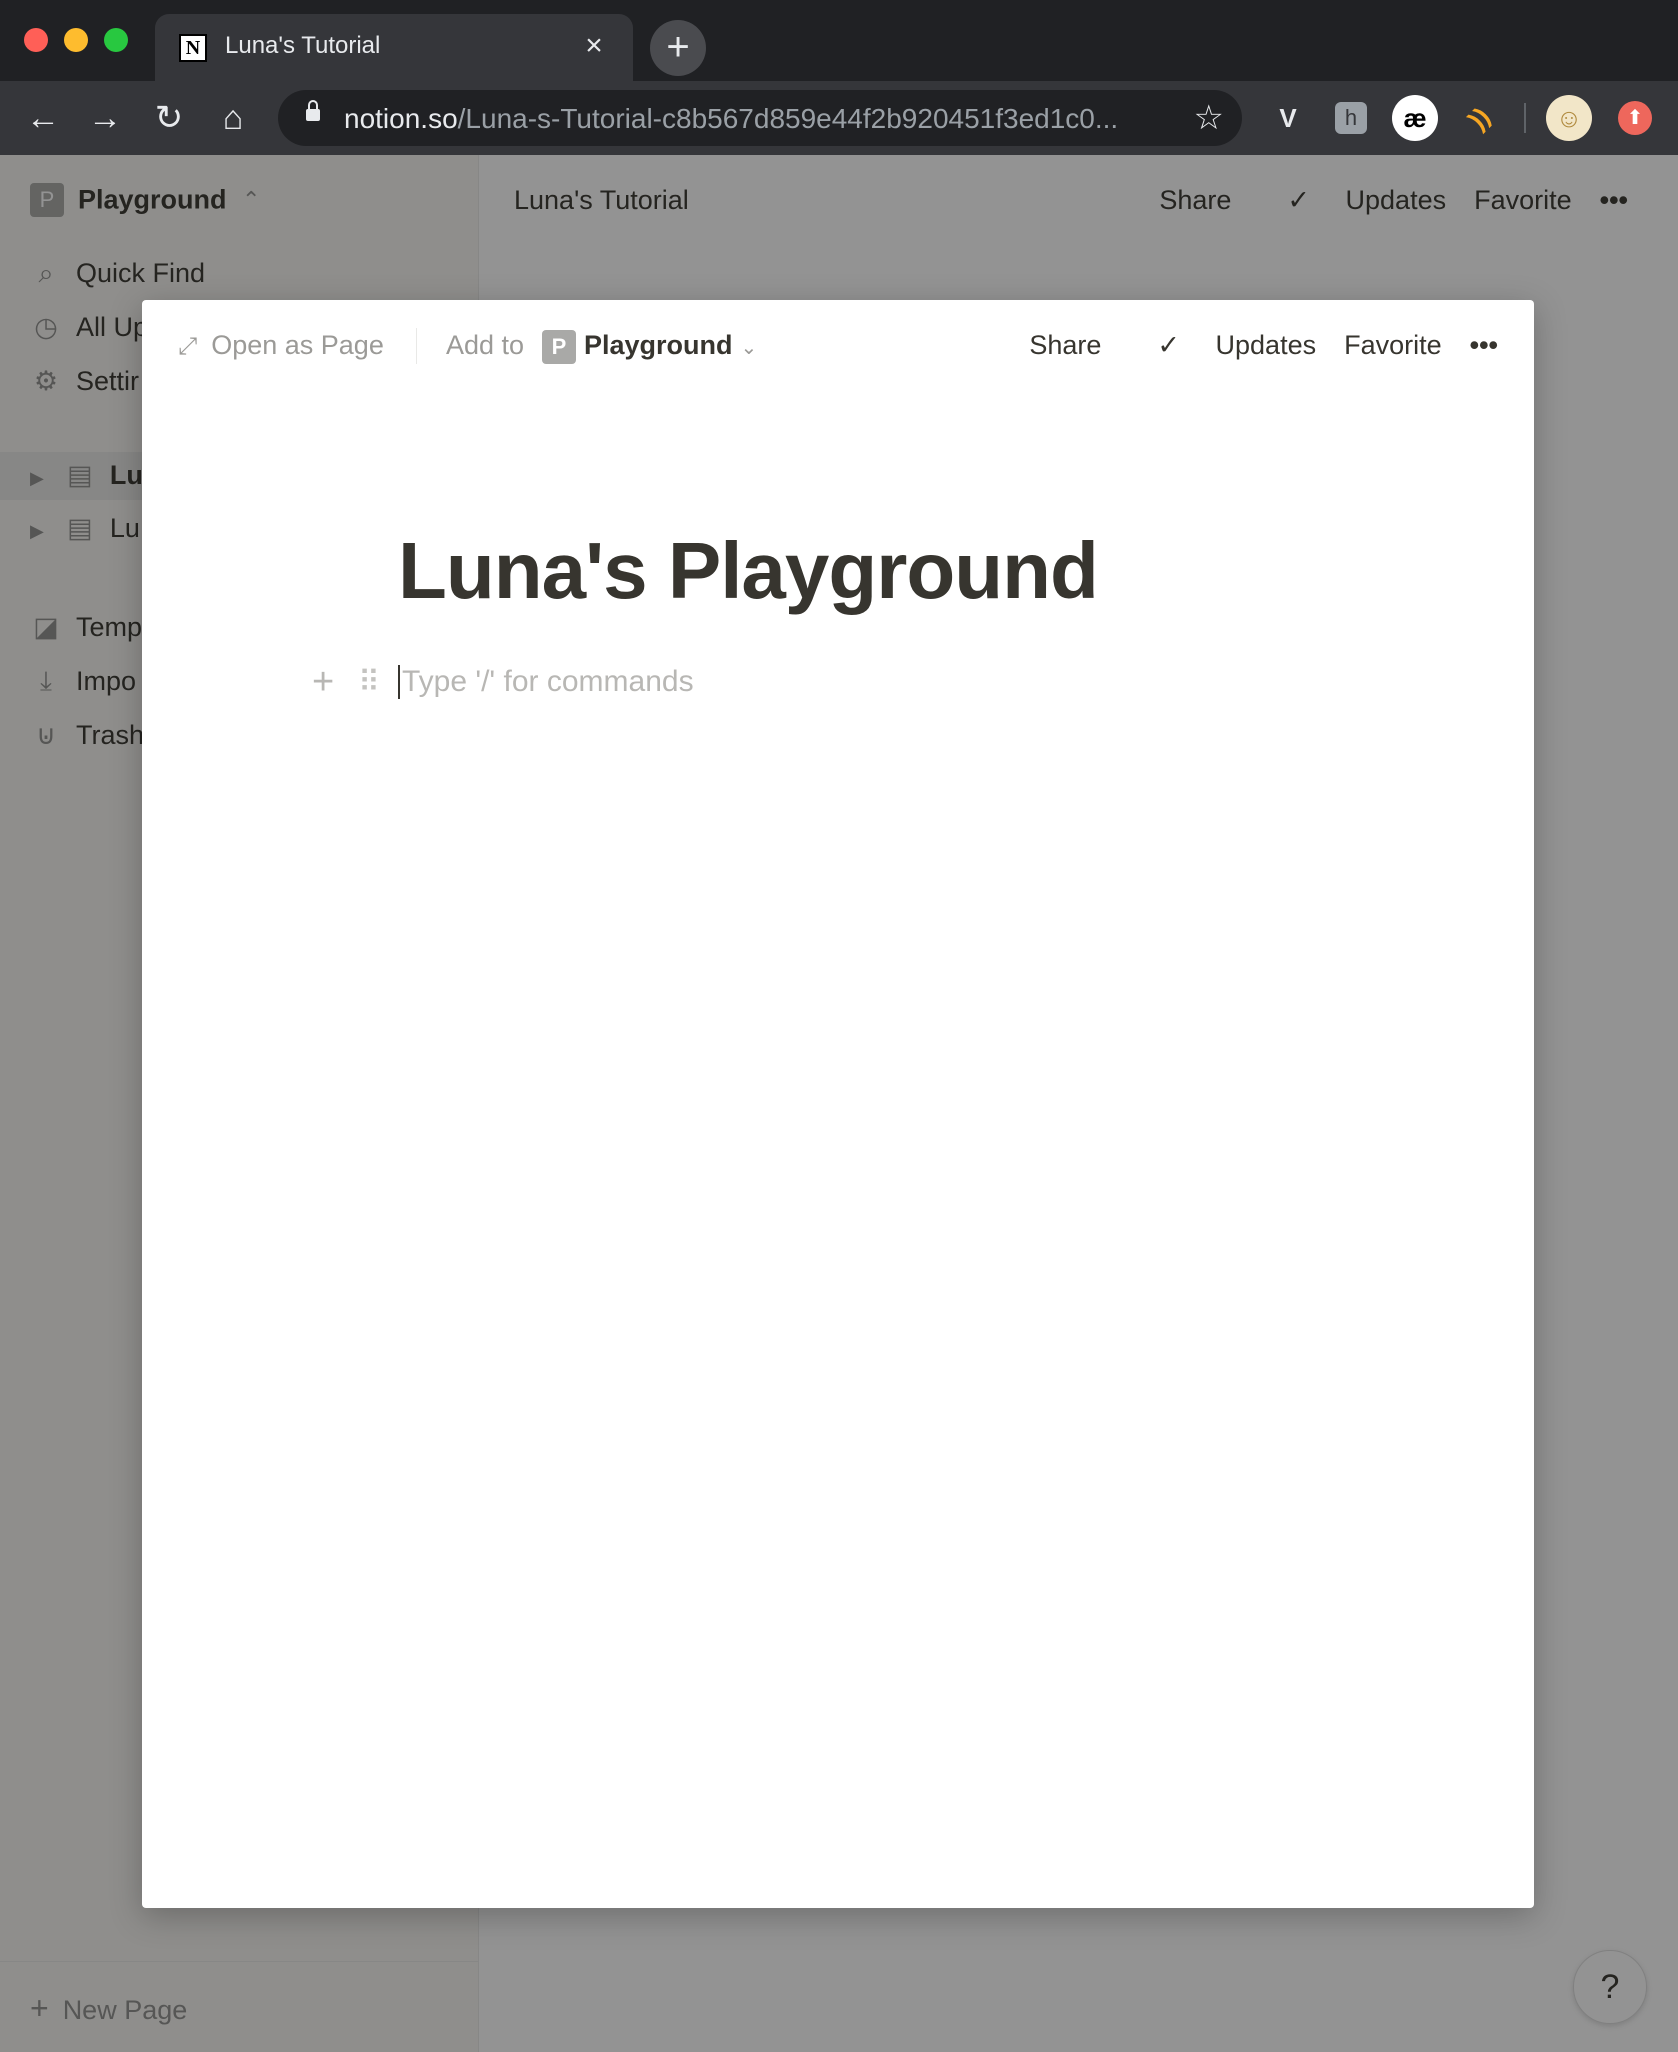 The width and height of the screenshot is (1678, 2052). What do you see at coordinates (43, 118) in the screenshot?
I see `back-icon: ←` at bounding box center [43, 118].